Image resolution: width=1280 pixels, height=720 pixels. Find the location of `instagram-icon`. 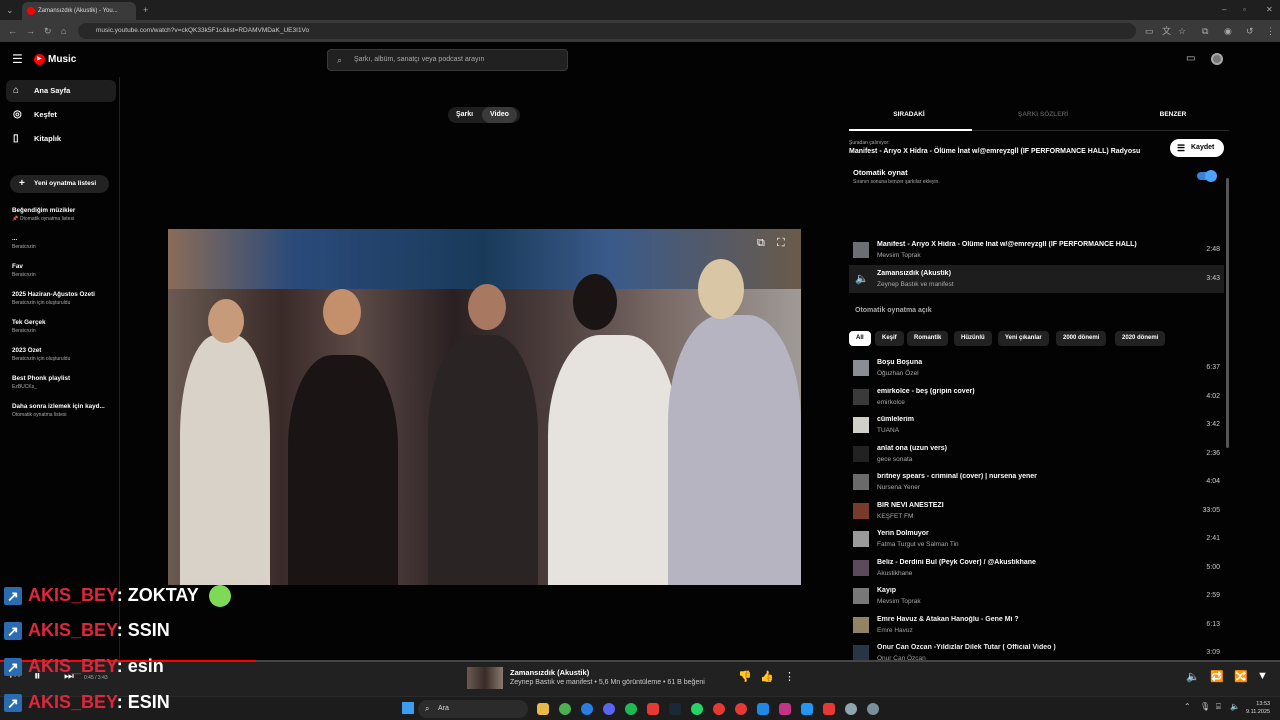

instagram-icon is located at coordinates (785, 709).